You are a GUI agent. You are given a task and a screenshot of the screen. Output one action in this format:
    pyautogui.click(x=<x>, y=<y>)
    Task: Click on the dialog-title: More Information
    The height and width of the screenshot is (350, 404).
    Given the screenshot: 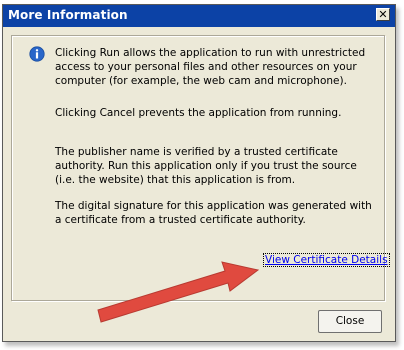 What is the action you would take?
    pyautogui.click(x=68, y=15)
    